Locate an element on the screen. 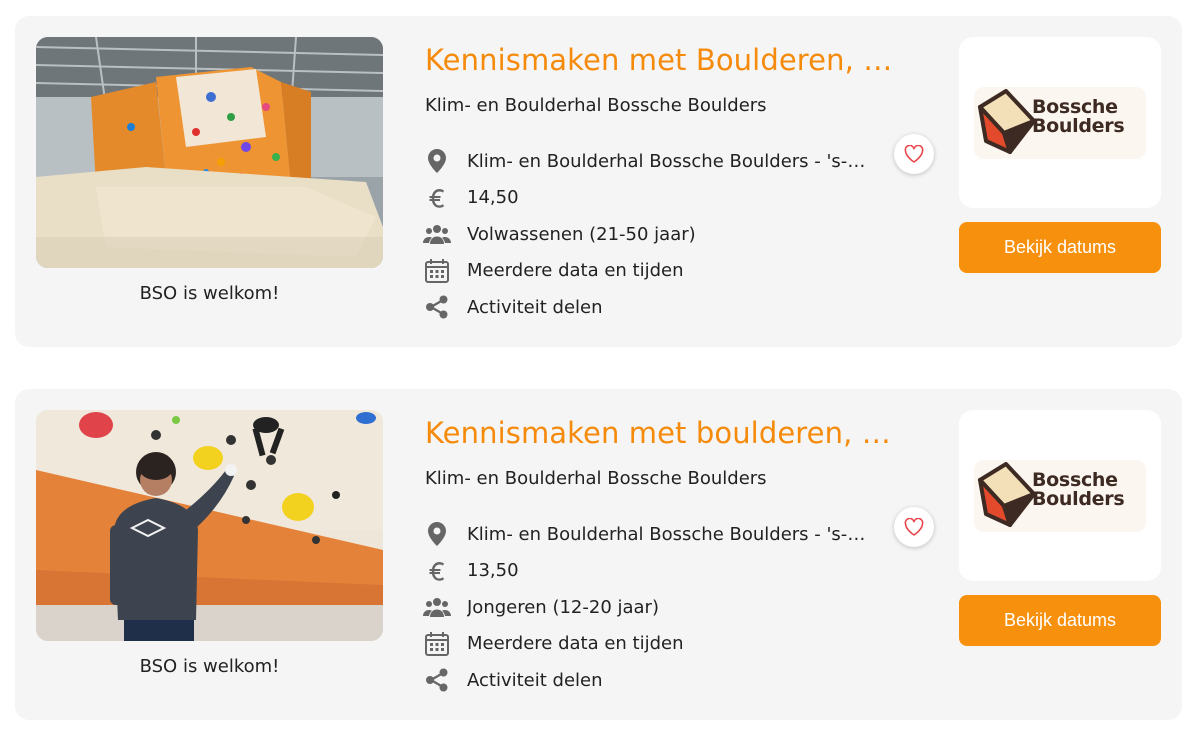  price-row: 14,50 is located at coordinates (663, 198).